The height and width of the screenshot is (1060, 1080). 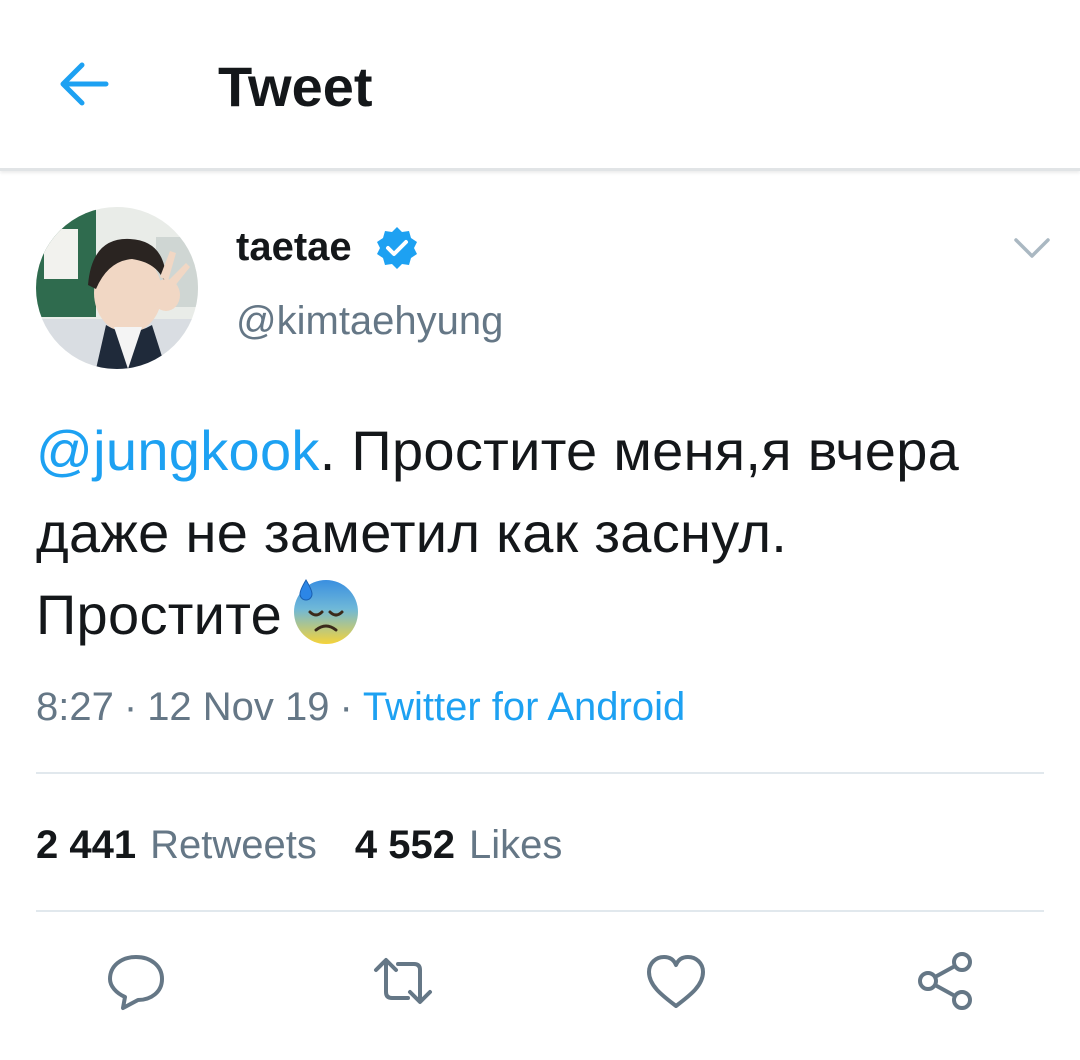 I want to click on retweets-label: Retweets, so click(x=233, y=845).